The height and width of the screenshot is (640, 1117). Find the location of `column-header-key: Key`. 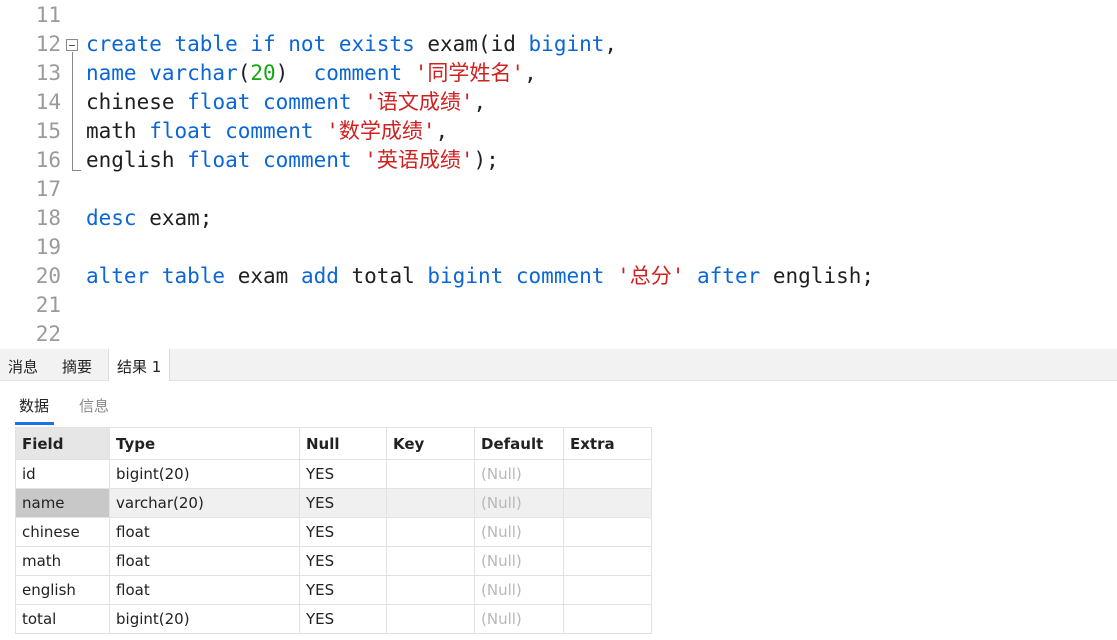

column-header-key: Key is located at coordinates (430, 443).